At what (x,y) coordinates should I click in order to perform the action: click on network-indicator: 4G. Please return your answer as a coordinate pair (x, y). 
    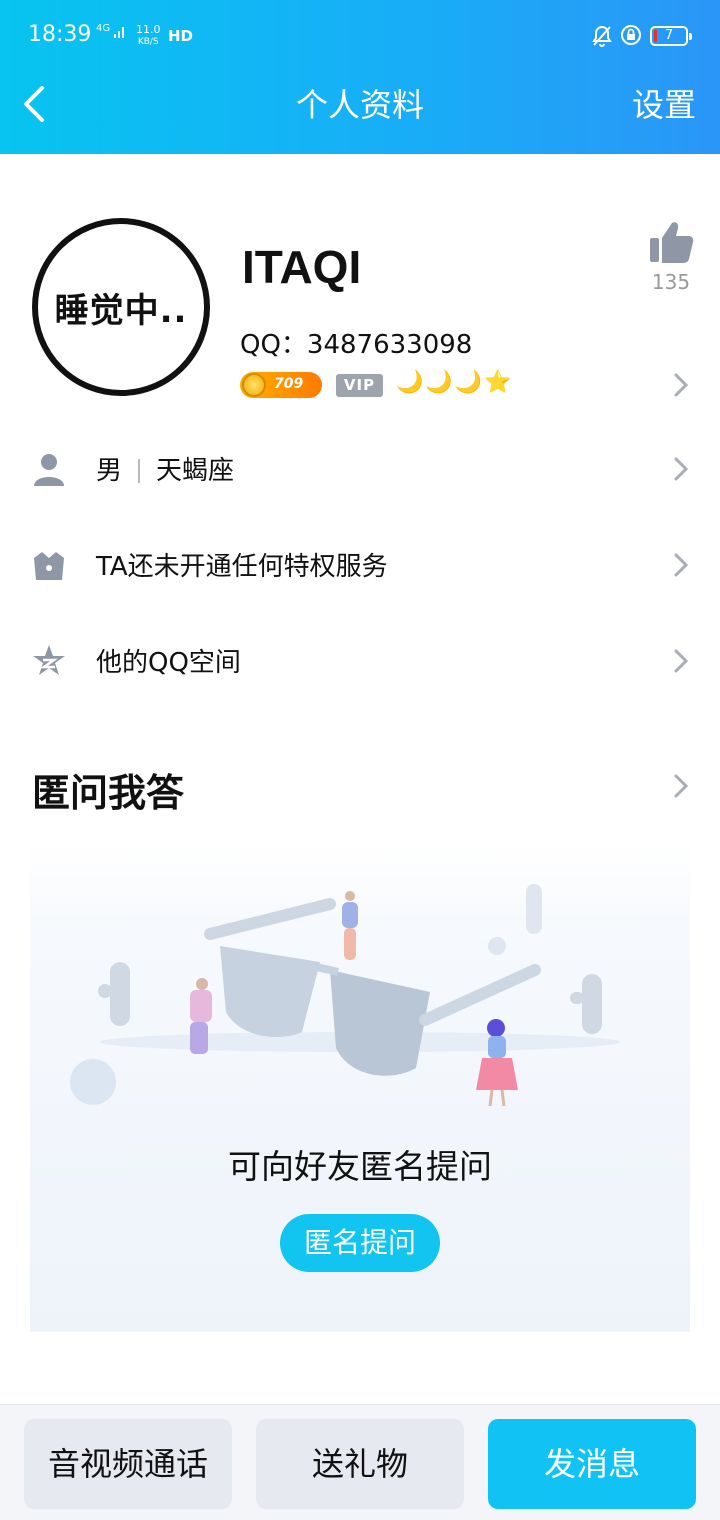
    Looking at the image, I should click on (111, 31).